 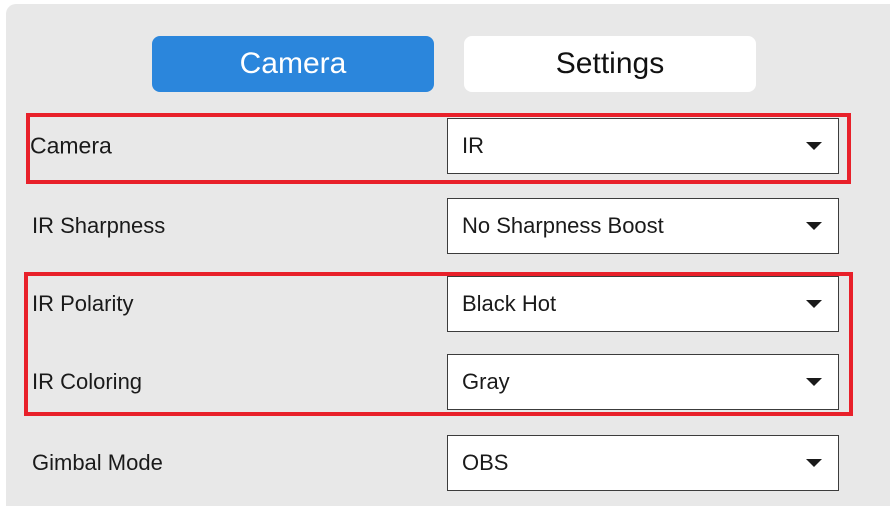 What do you see at coordinates (87, 381) in the screenshot?
I see `setting-label-ir-coloring: IR Coloring` at bounding box center [87, 381].